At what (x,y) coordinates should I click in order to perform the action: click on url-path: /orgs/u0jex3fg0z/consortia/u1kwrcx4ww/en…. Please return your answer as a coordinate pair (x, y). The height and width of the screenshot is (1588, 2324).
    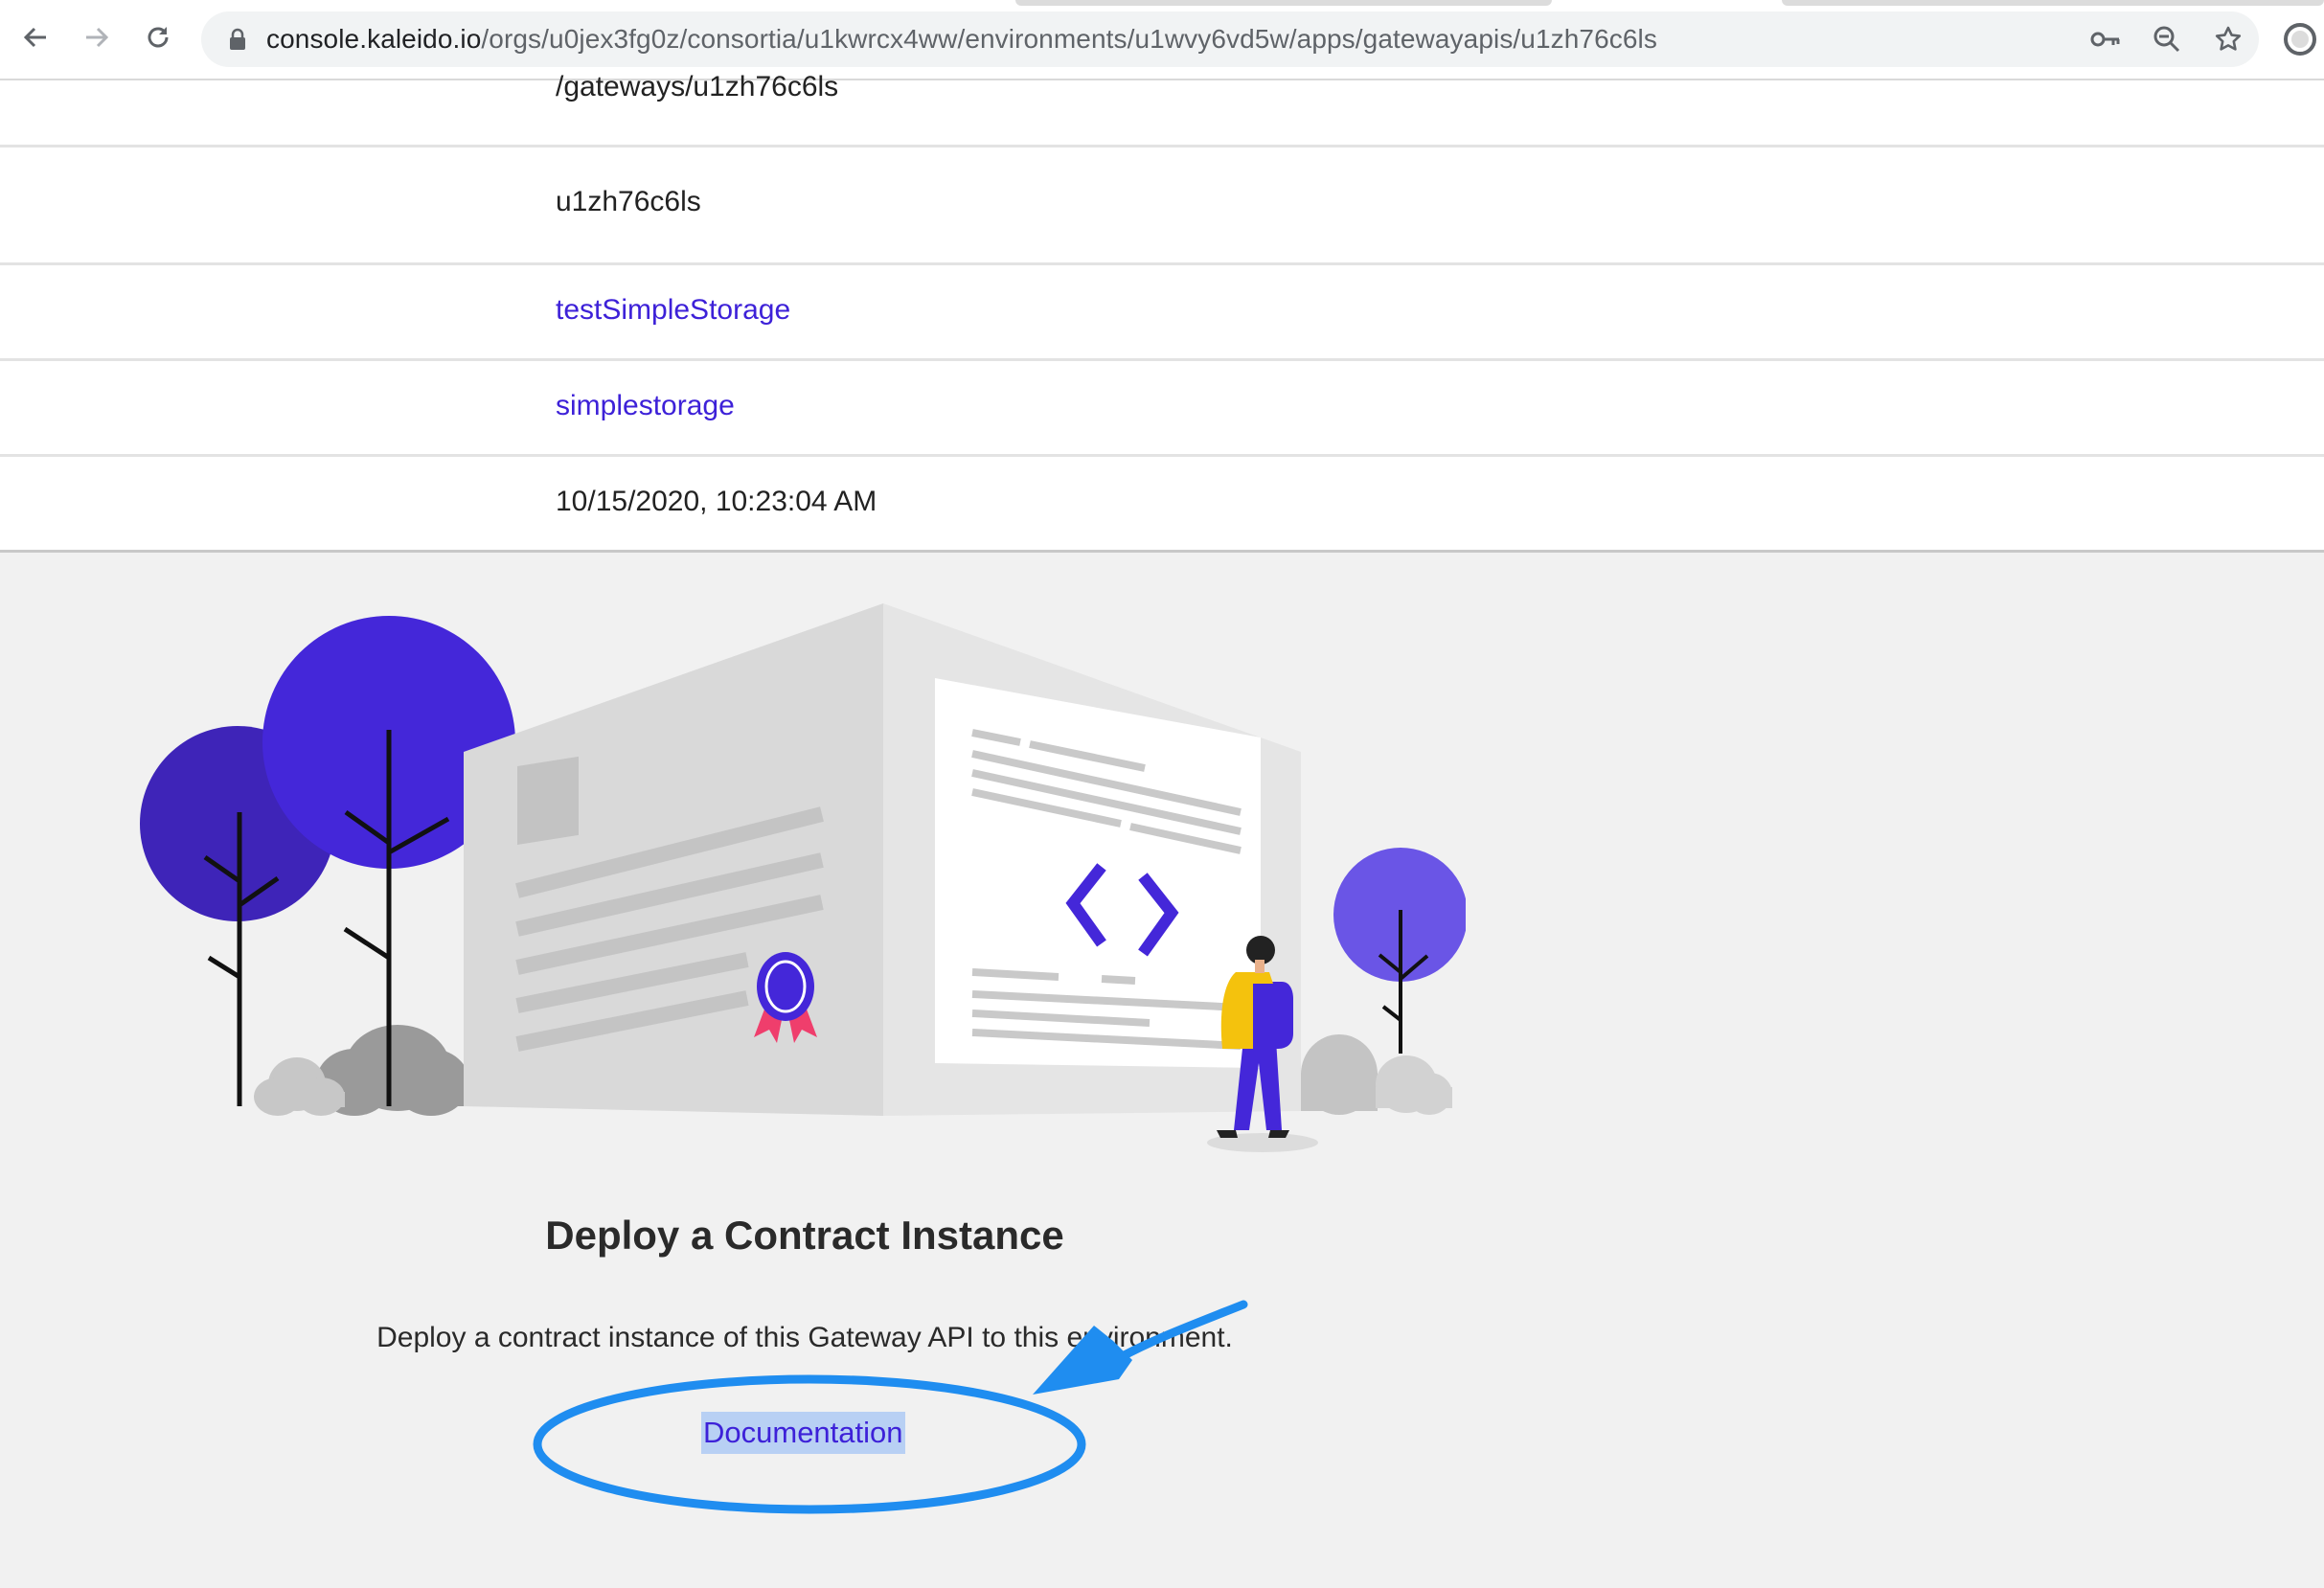
    Looking at the image, I should click on (1069, 39).